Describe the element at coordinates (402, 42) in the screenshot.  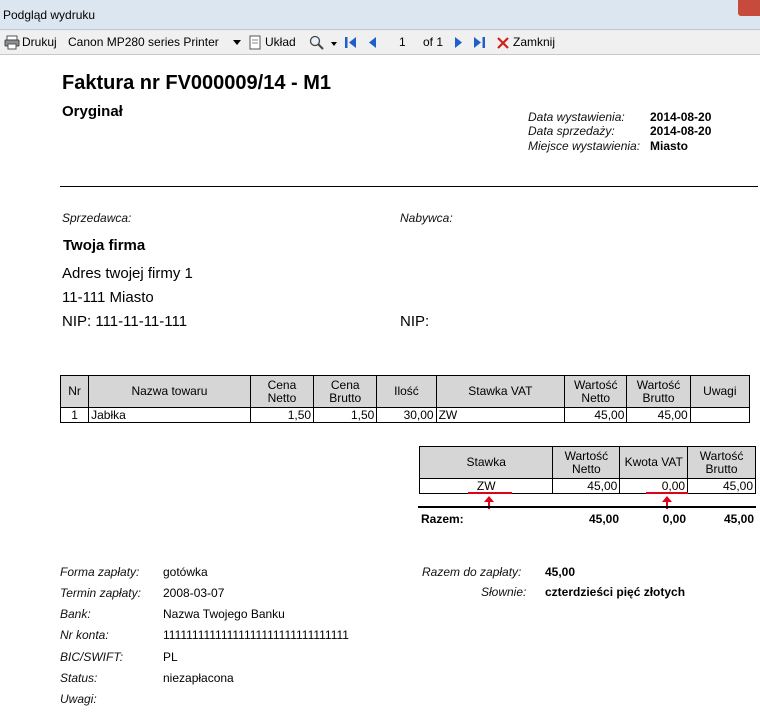
I see `page-number-input: 1` at that location.